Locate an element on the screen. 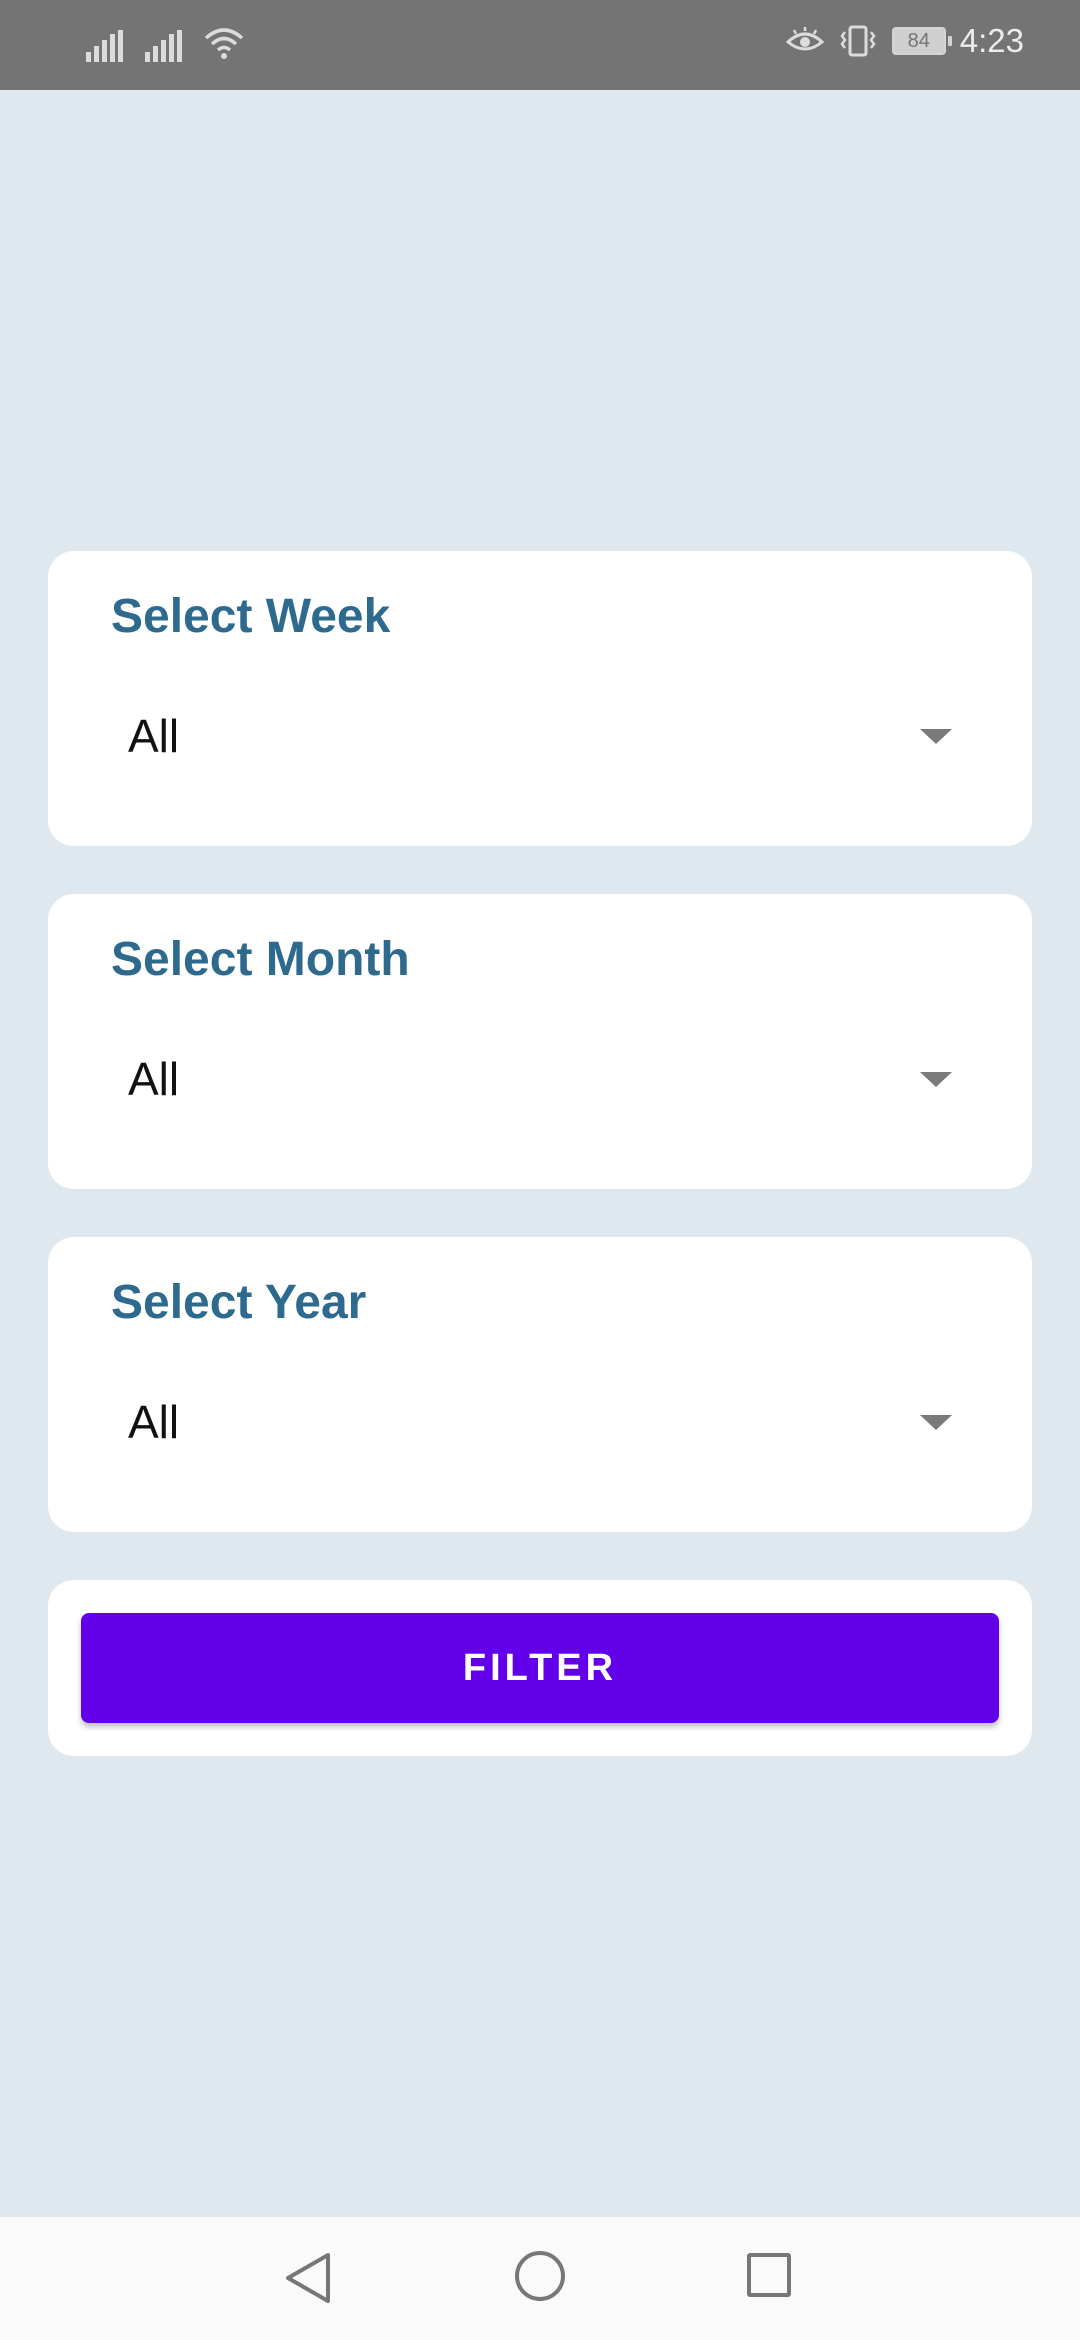  navigation-bar is located at coordinates (540, 2278).